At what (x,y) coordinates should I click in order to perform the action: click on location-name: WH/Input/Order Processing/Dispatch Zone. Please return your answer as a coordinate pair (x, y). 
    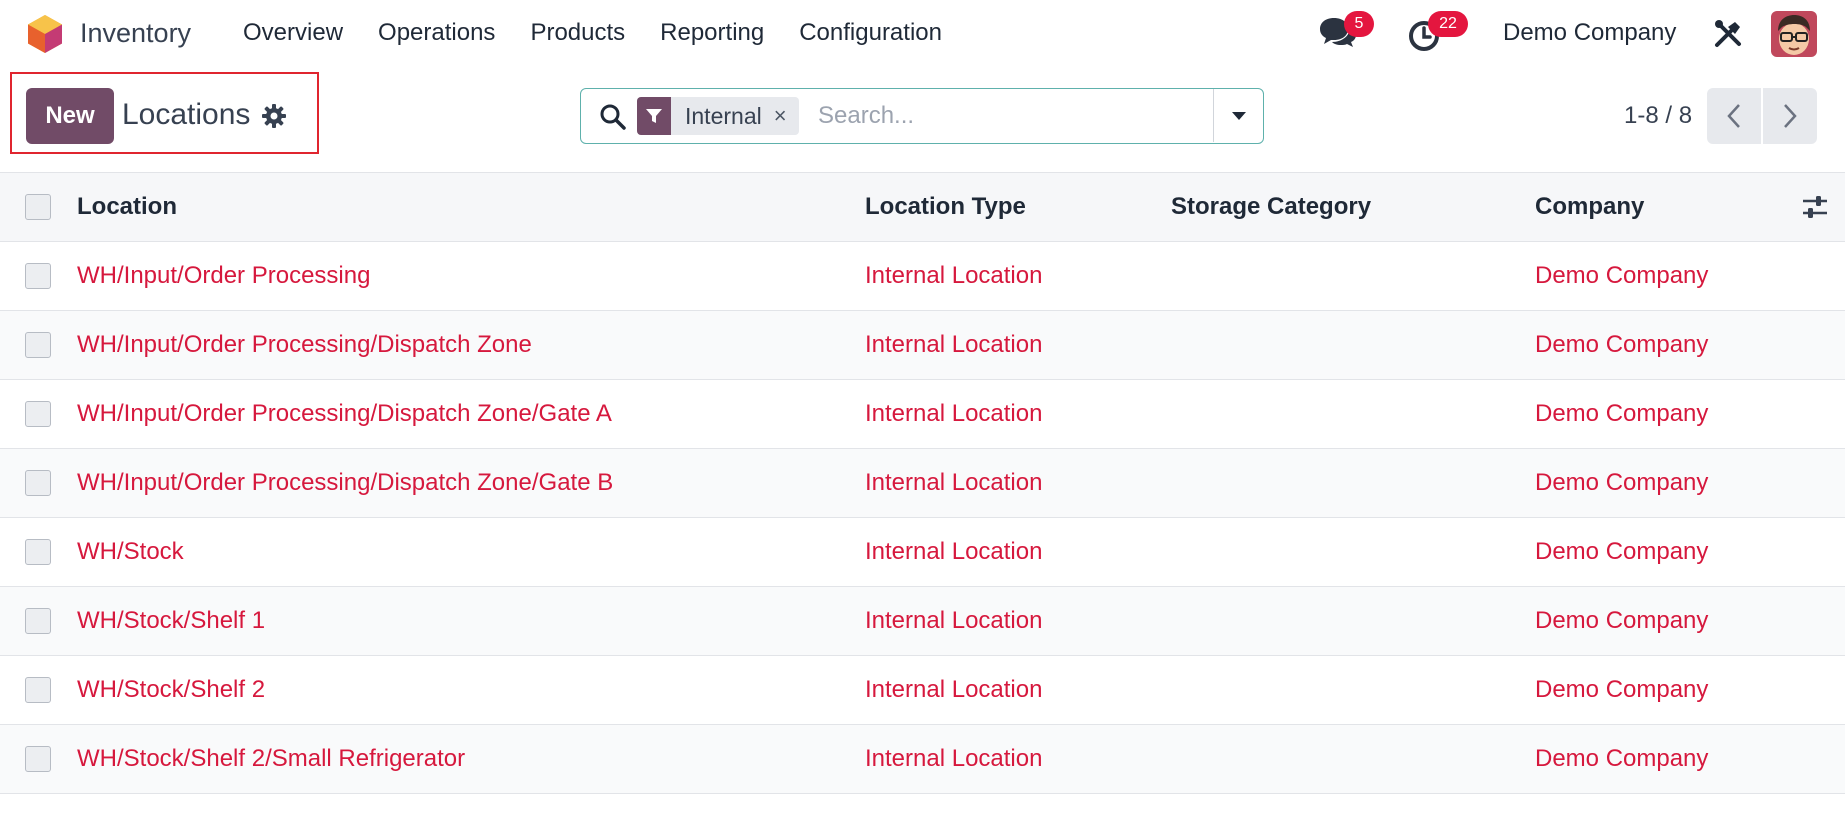
    Looking at the image, I should click on (304, 345).